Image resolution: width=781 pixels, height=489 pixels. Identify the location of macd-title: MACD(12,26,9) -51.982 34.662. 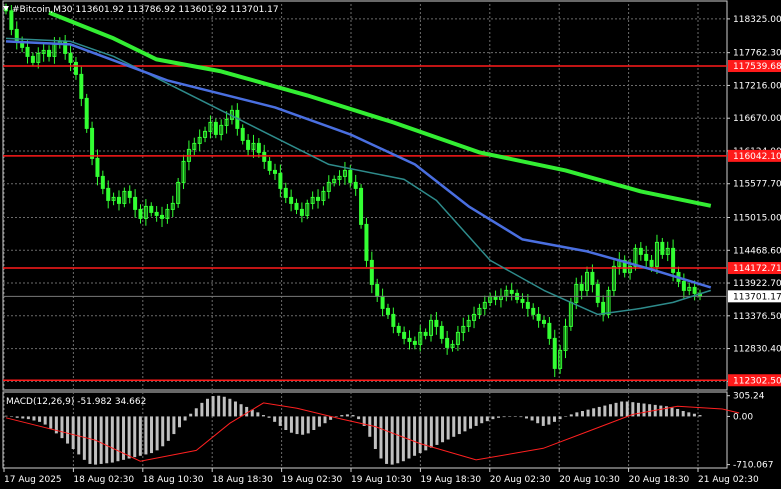
(76, 402).